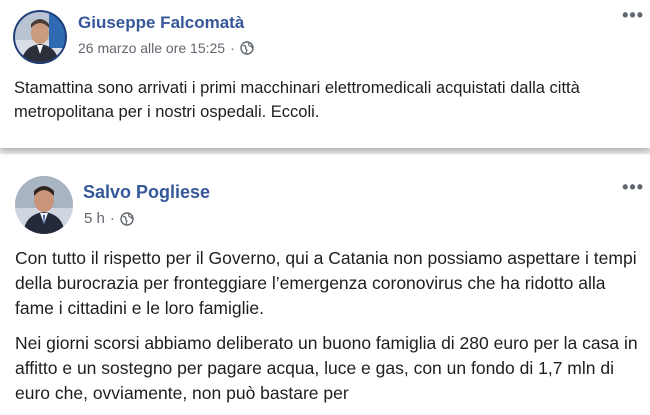  Describe the element at coordinates (146, 192) in the screenshot. I see `author-name: Salvo Pogliese` at that location.